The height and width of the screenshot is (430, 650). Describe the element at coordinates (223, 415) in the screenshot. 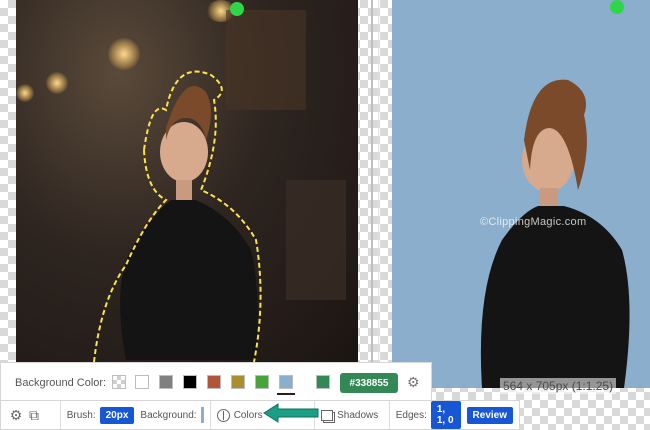

I see `colors-icon` at that location.